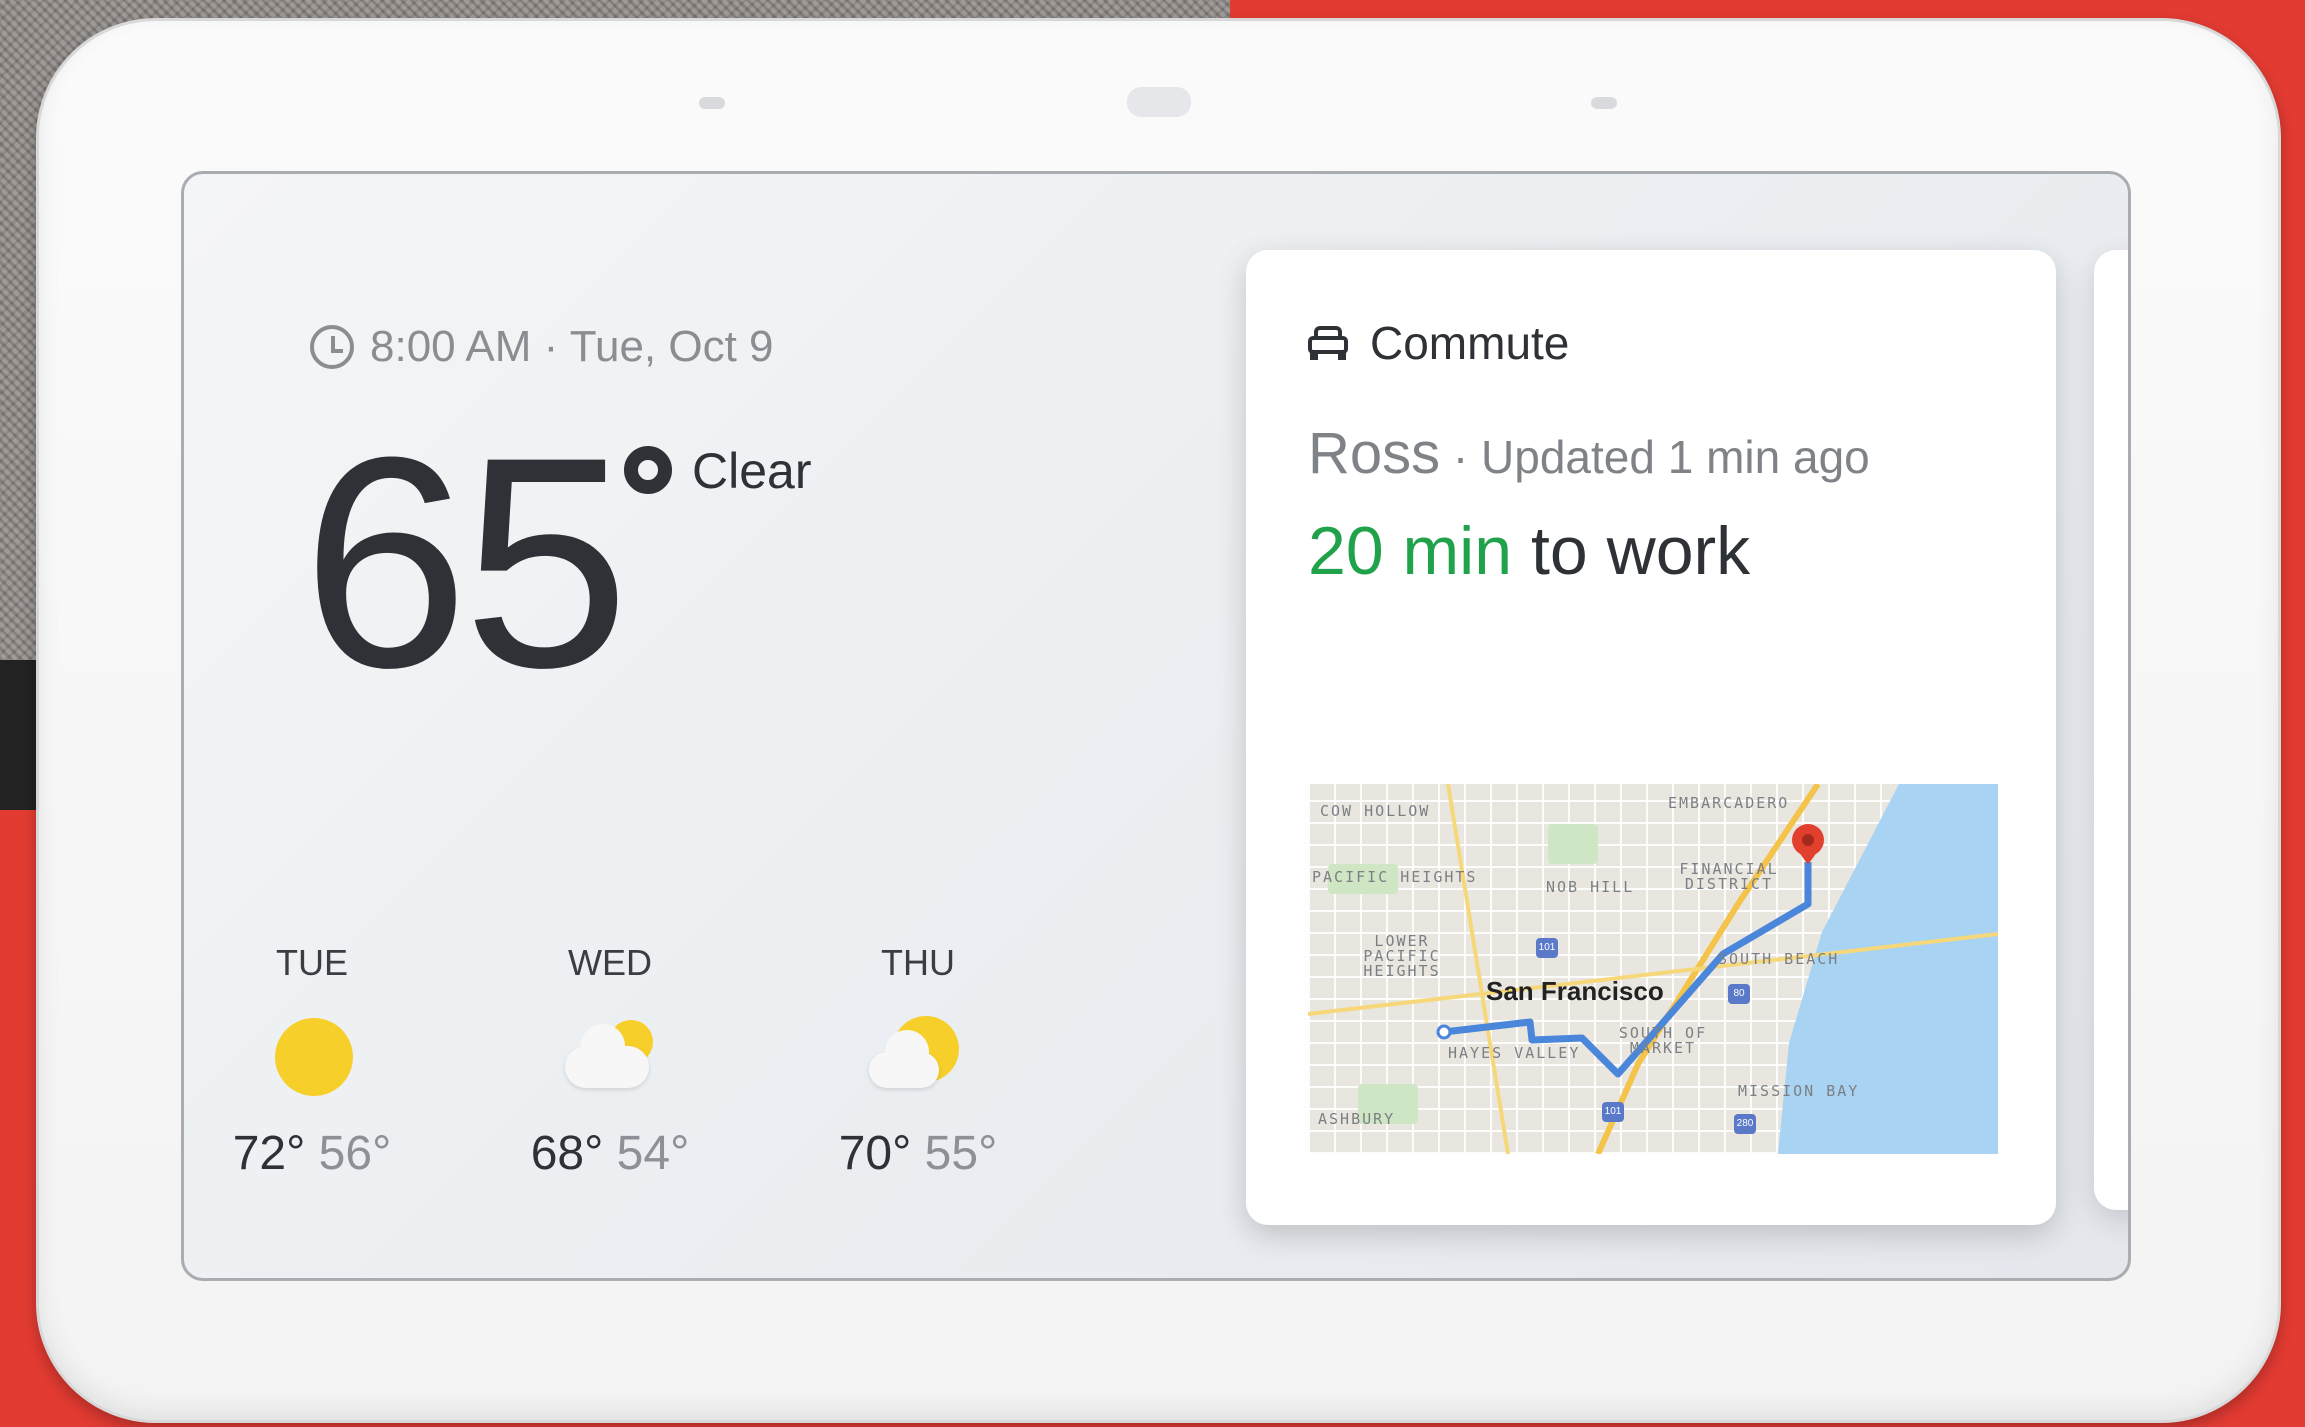 Image resolution: width=2305 pixels, height=1427 pixels. What do you see at coordinates (1514, 1053) in the screenshot?
I see `map-label: HAYES VALLEY` at bounding box center [1514, 1053].